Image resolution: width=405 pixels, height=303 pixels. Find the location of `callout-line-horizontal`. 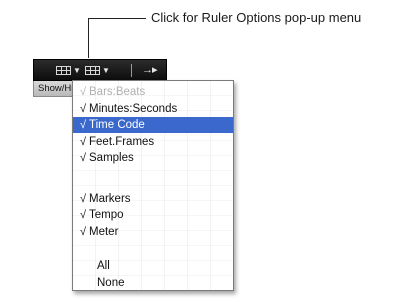

callout-line-horizontal is located at coordinates (117, 18).